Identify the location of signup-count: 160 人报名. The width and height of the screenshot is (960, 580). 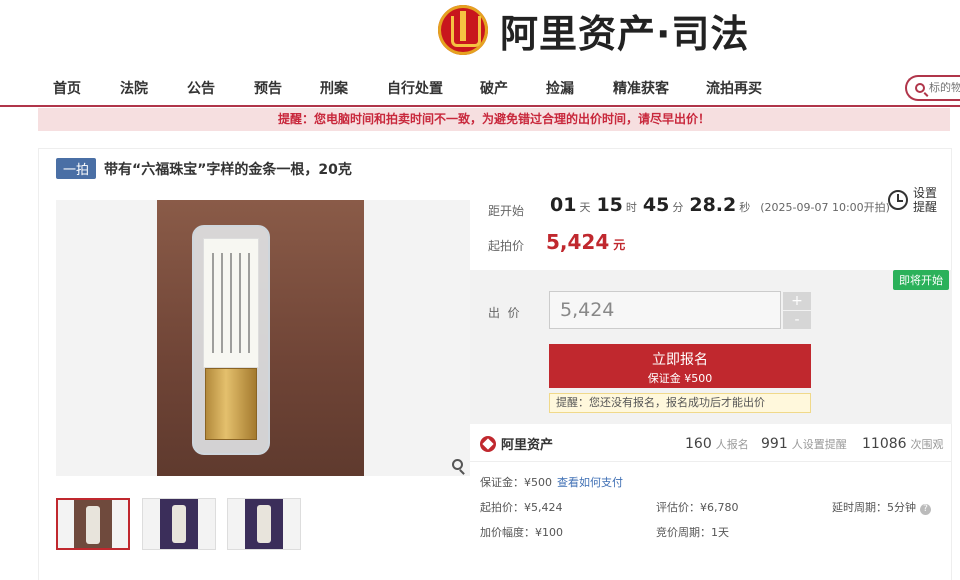
(717, 444).